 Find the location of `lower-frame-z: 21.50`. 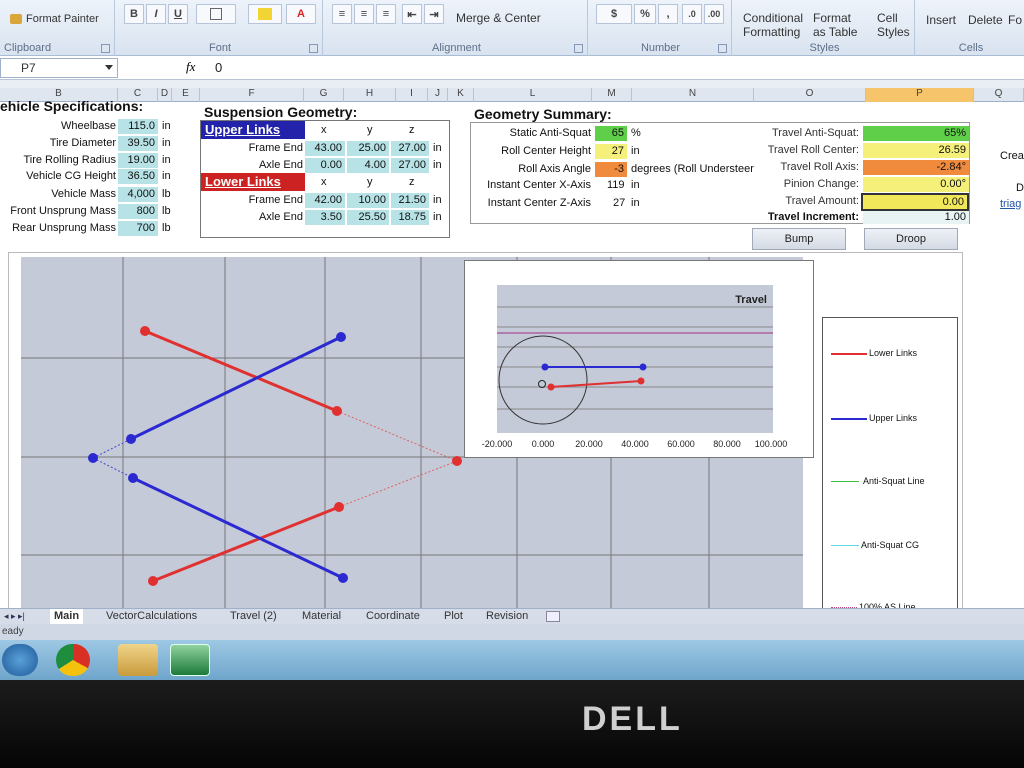

lower-frame-z: 21.50 is located at coordinates (410, 200).